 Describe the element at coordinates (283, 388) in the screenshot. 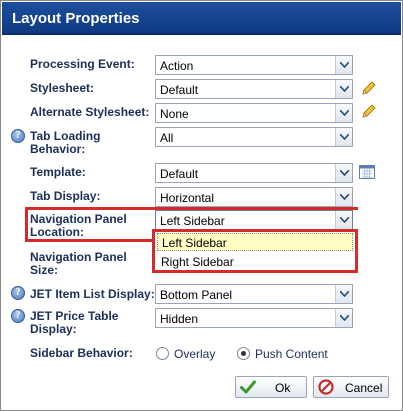

I see `ok-button-label: Ok` at that location.